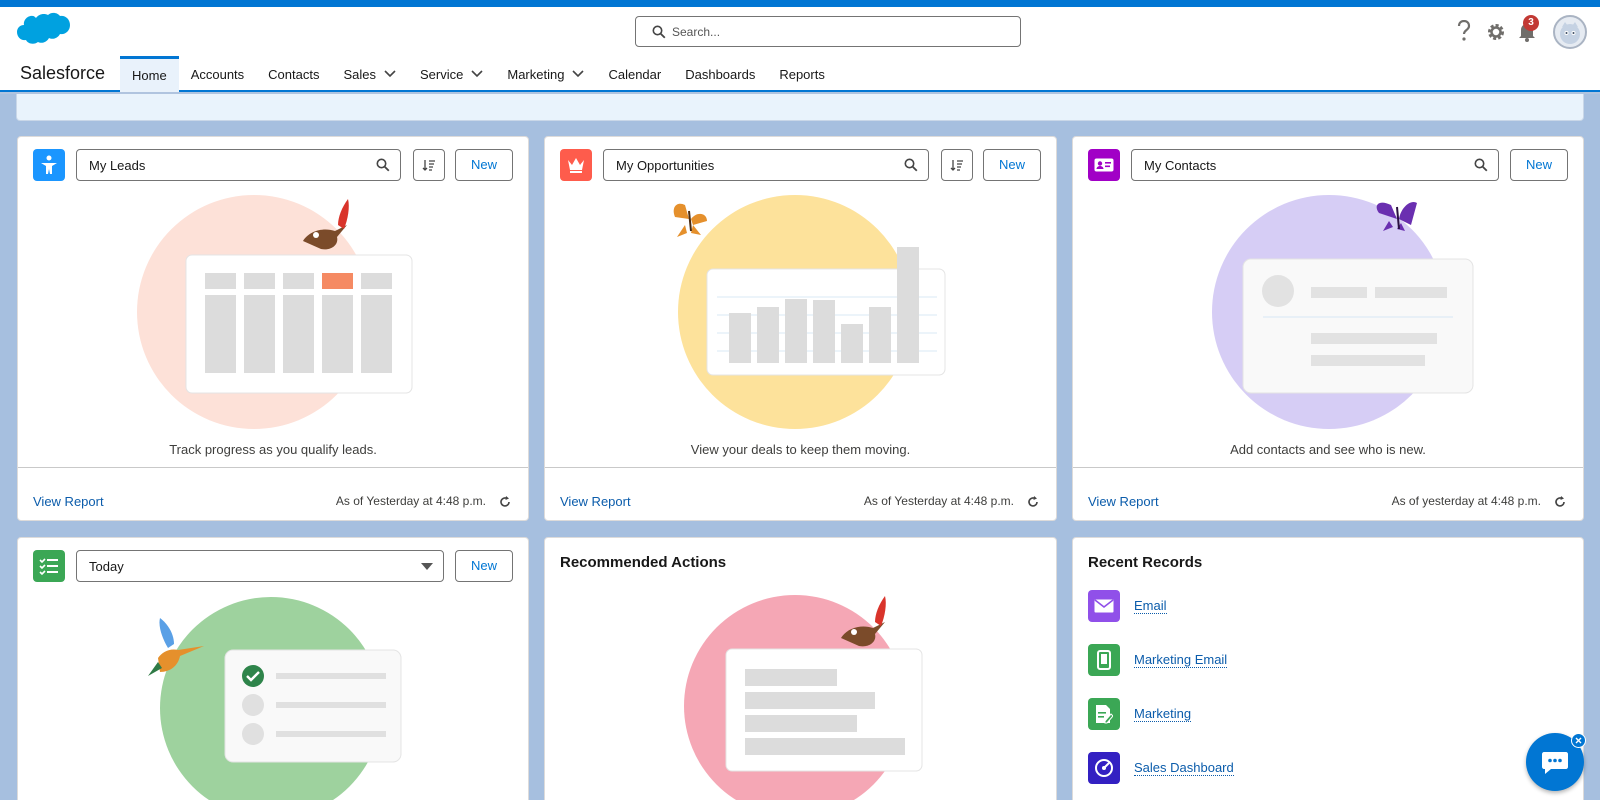  What do you see at coordinates (1104, 714) in the screenshot?
I see `document-edit-icon` at bounding box center [1104, 714].